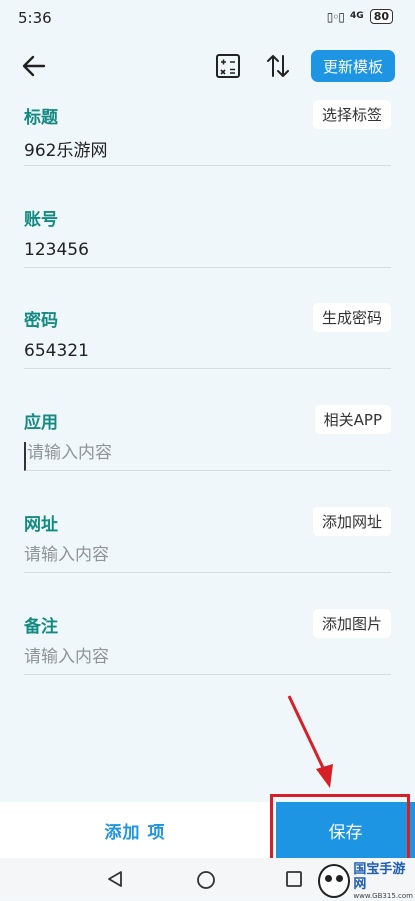 This screenshot has width=415, height=901. I want to click on calculator-button, so click(228, 66).